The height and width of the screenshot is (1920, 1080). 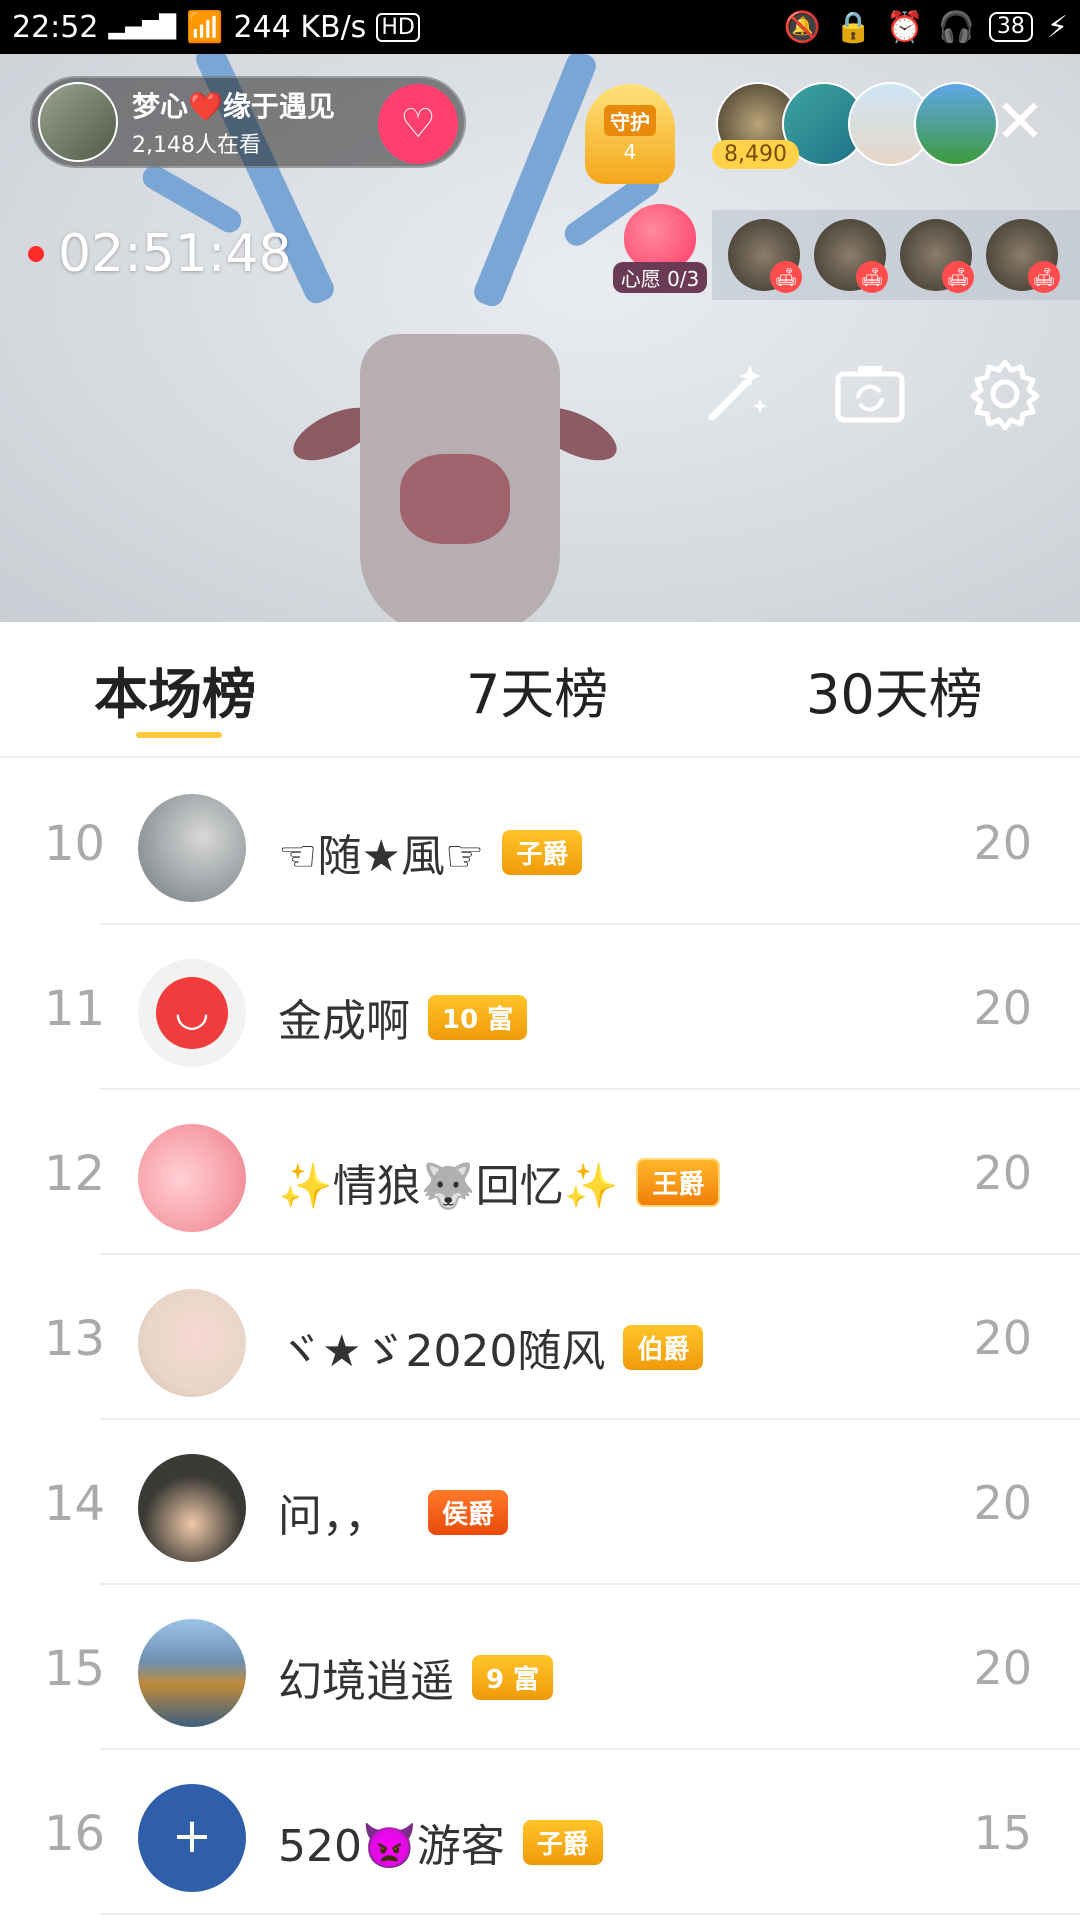 I want to click on user-name: ☜随★風☞ 子爵, so click(x=430, y=852).